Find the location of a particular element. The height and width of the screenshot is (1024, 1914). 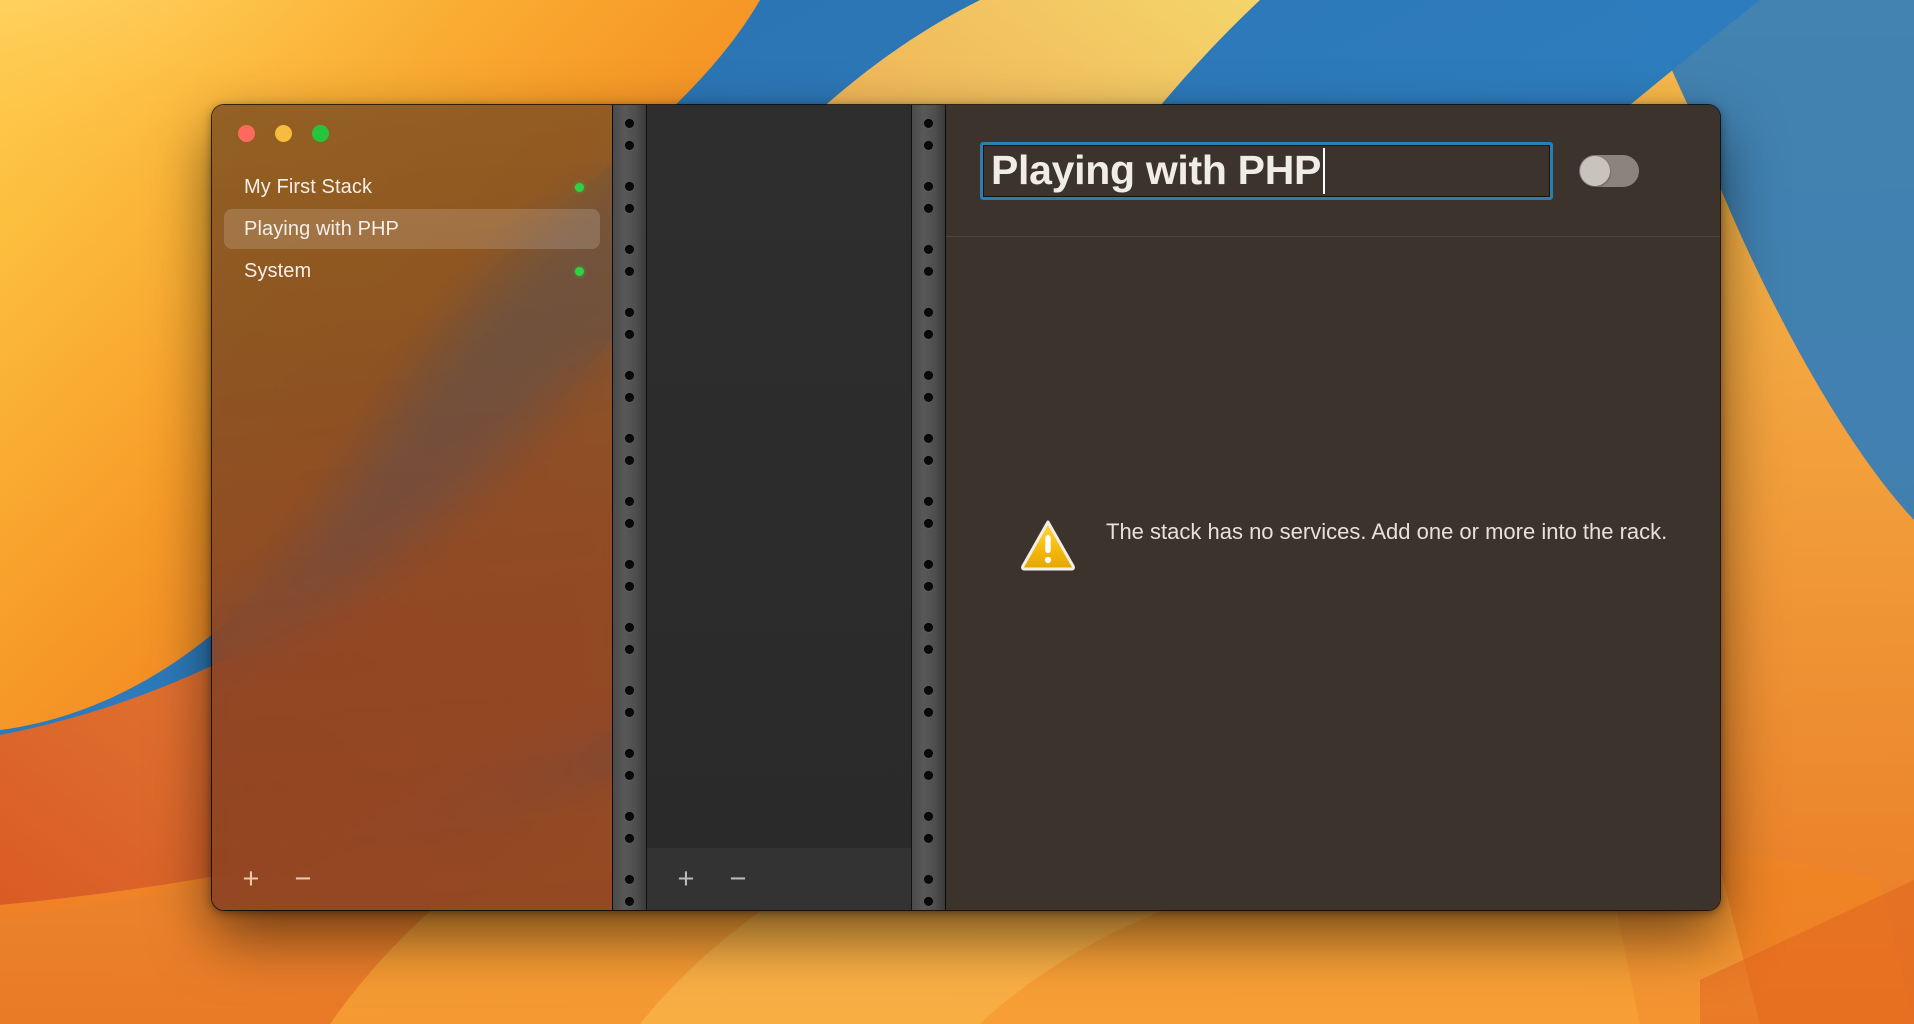

rack-interior-empty is located at coordinates (779, 507).